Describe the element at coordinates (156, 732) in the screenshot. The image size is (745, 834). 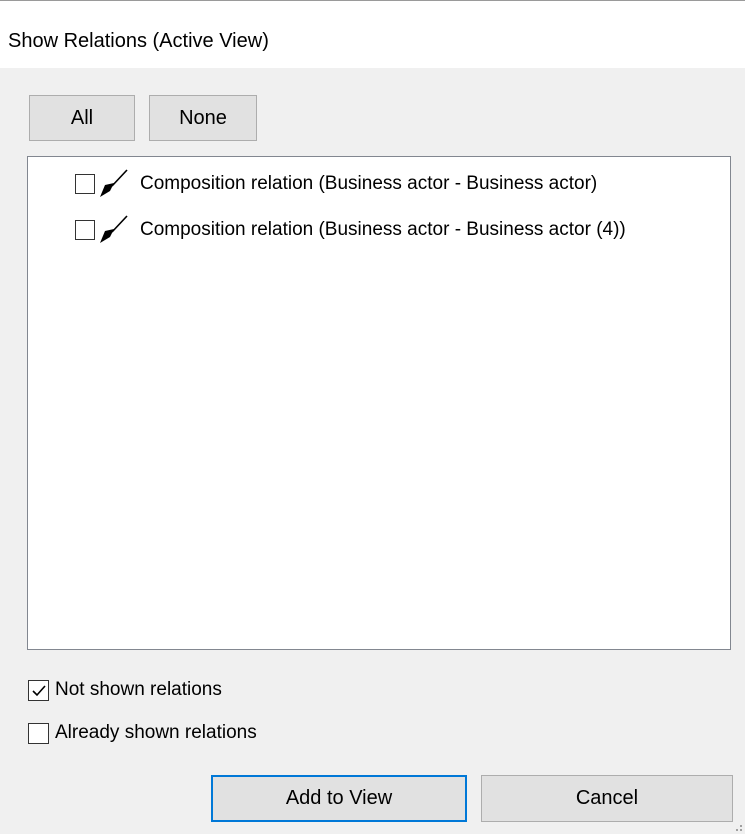
I see `already-shown-relations-label: Already shown relations` at that location.